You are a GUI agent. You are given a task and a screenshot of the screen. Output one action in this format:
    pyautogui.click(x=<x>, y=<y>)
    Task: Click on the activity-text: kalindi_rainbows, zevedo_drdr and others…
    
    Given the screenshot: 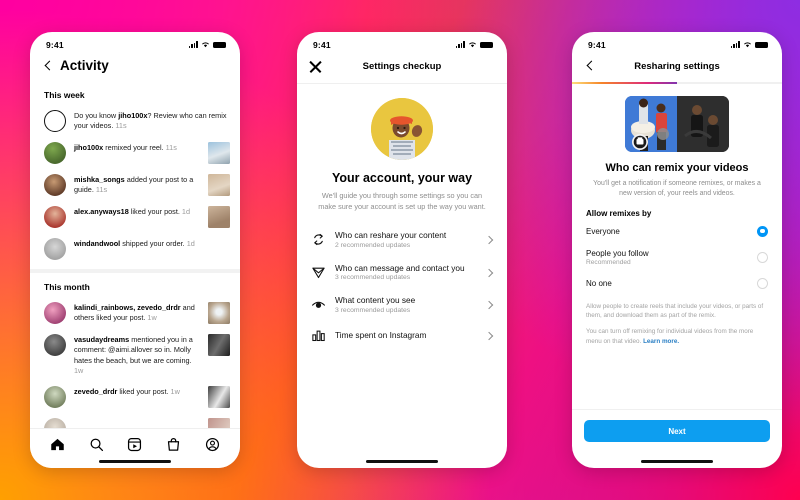 What is the action you would take?
    pyautogui.click(x=134, y=313)
    